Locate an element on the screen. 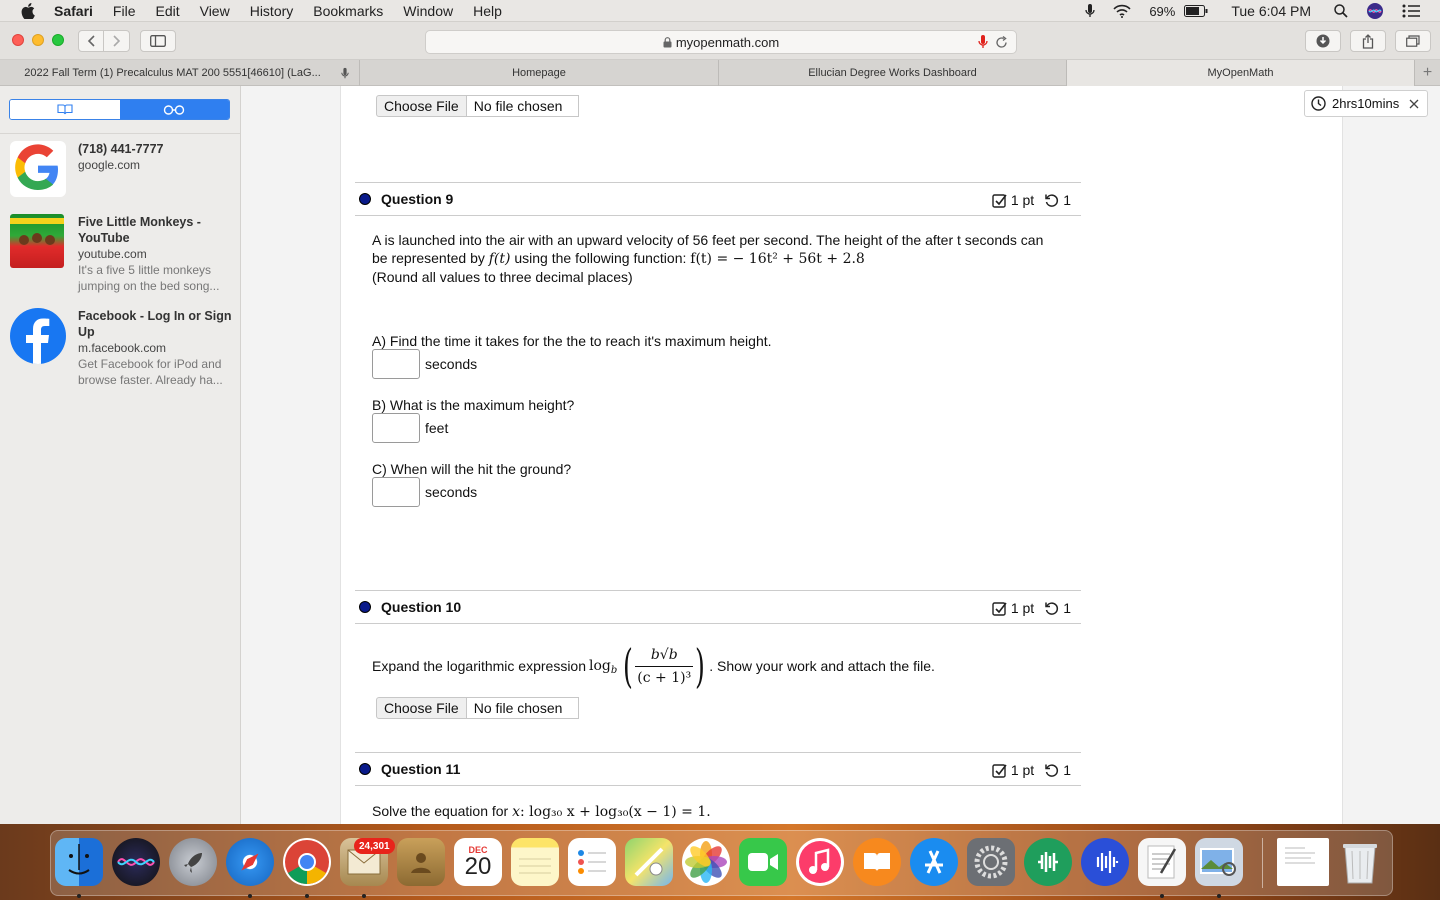 The image size is (1440, 900). chevron-right-icon is located at coordinates (116, 41).